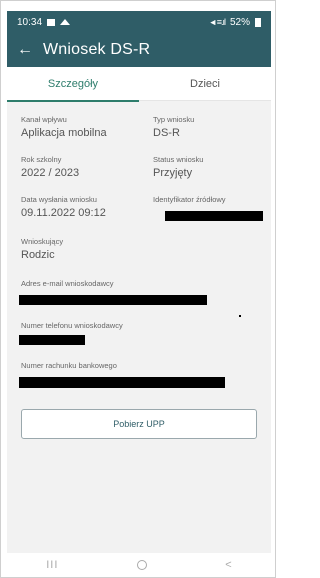 The width and height of the screenshot is (320, 578). I want to click on kanal-label: Kanał wpływu, so click(44, 119).